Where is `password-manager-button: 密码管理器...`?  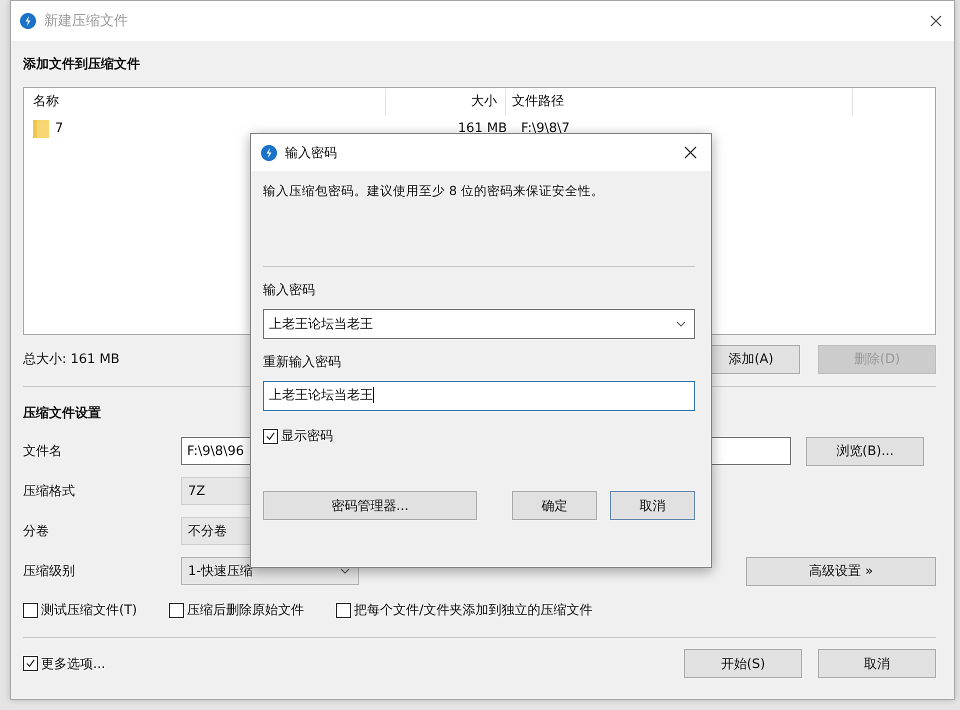 password-manager-button: 密码管理器... is located at coordinates (370, 505).